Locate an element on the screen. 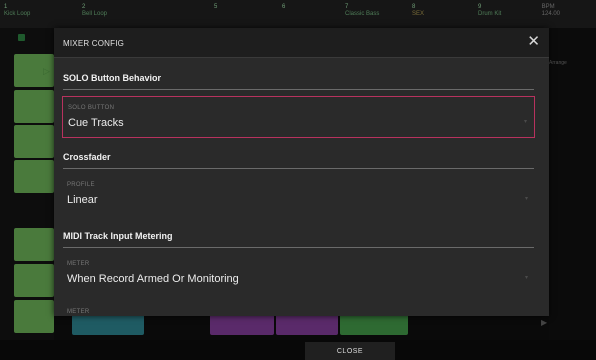 The image size is (596, 360). track-name: Kick Loop is located at coordinates (17, 14).